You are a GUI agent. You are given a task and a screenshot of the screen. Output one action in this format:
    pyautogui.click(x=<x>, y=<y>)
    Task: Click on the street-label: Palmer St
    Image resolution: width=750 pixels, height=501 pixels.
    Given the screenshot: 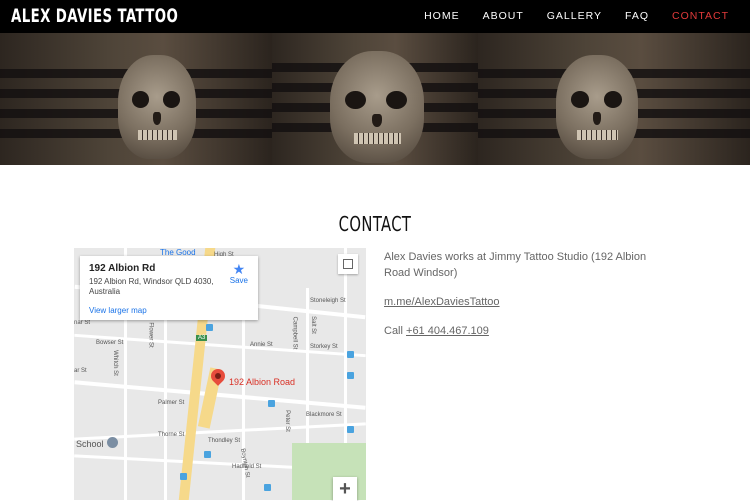 What is the action you would take?
    pyautogui.click(x=171, y=403)
    